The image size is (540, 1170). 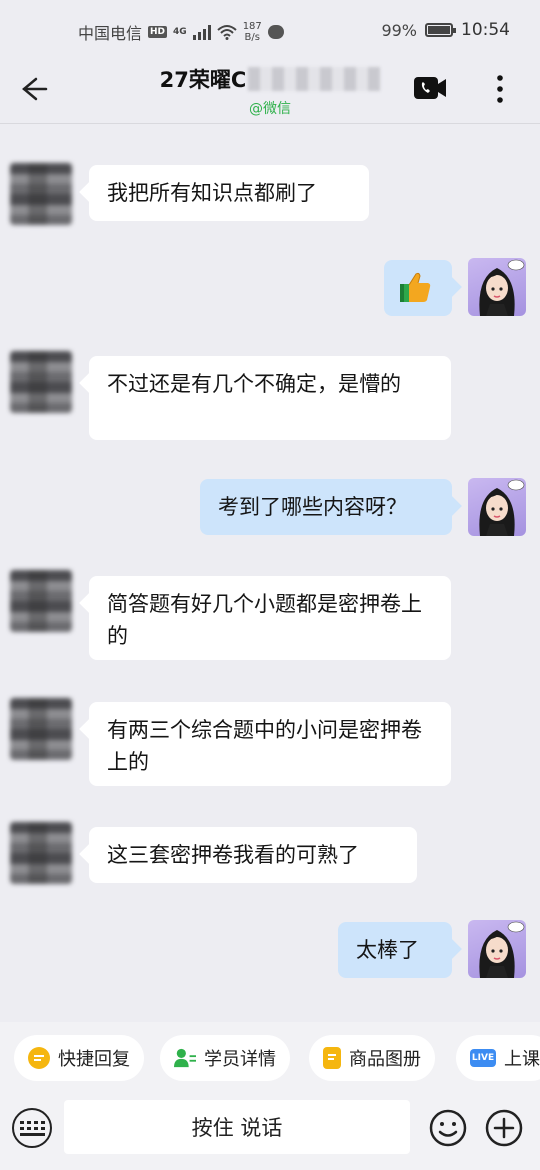 I want to click on message-bubble-left: 我把所有知识点都刷了, so click(x=229, y=193).